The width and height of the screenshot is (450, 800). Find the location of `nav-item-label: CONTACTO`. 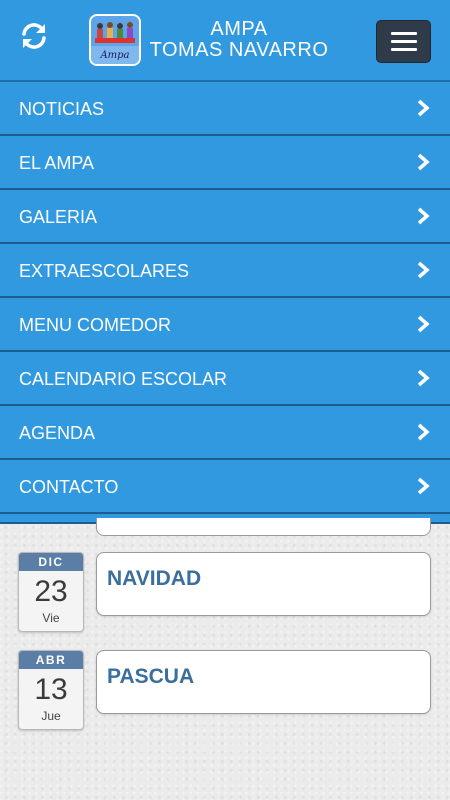

nav-item-label: CONTACTO is located at coordinates (69, 487).